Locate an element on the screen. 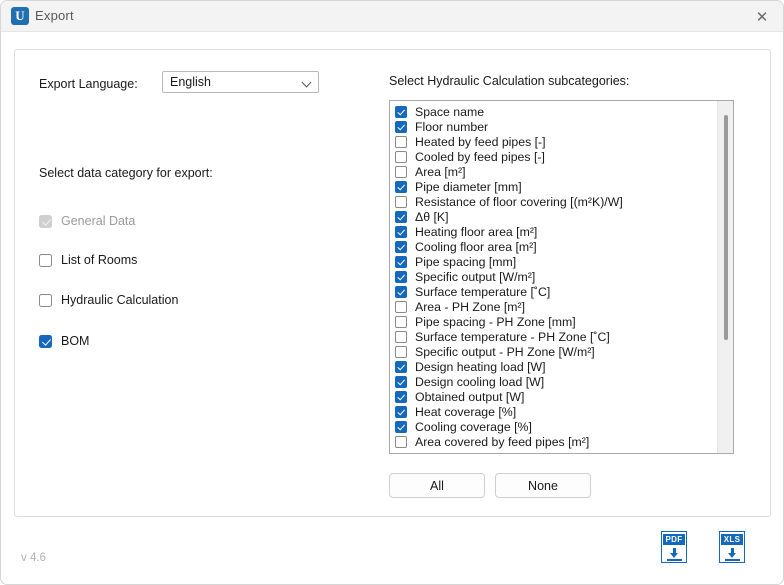 The image size is (784, 585). subcategory-label: Heating floor area [m²] is located at coordinates (476, 231).